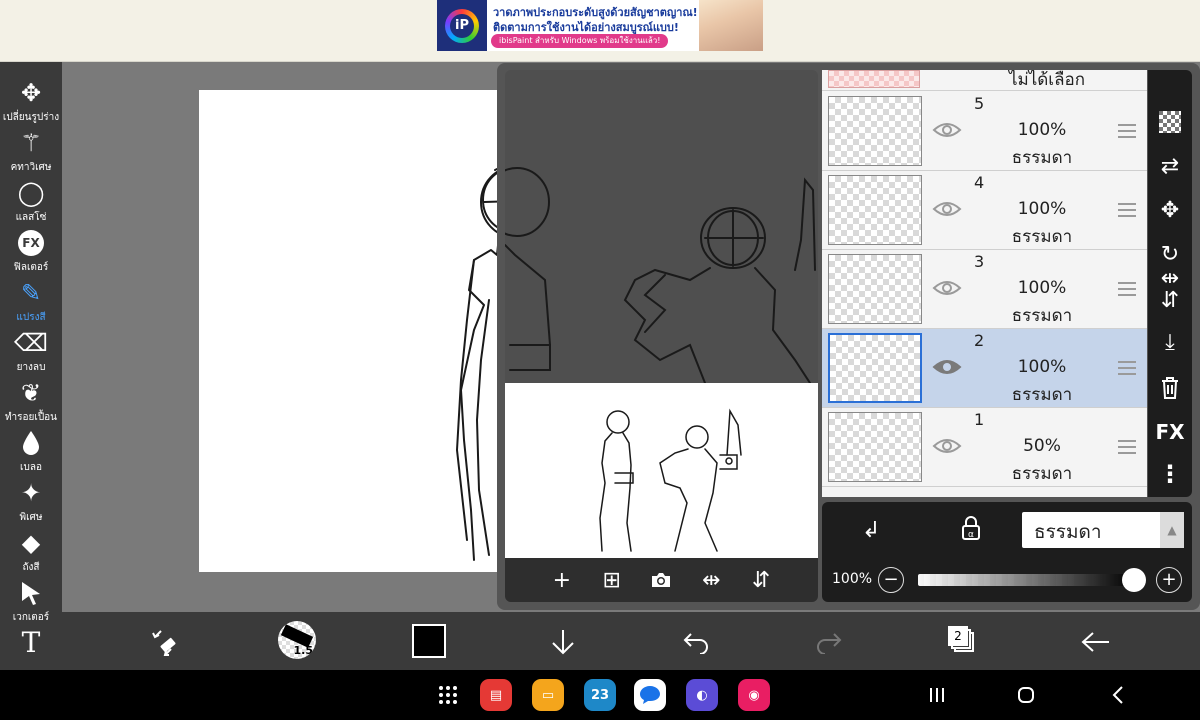  I want to click on tool-blur: เบลอ, so click(31, 453).